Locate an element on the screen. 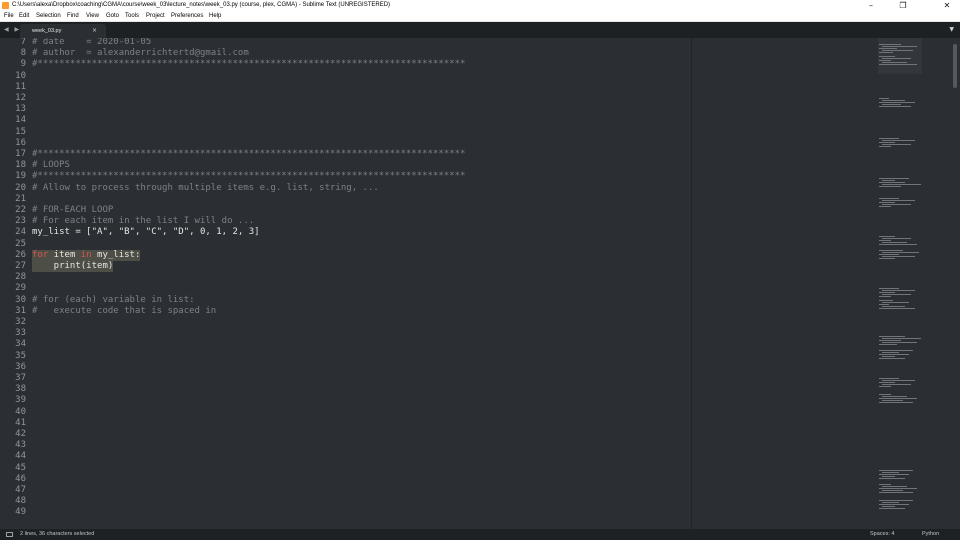 This screenshot has width=960, height=540. line-number: 7 is located at coordinates (23, 42).